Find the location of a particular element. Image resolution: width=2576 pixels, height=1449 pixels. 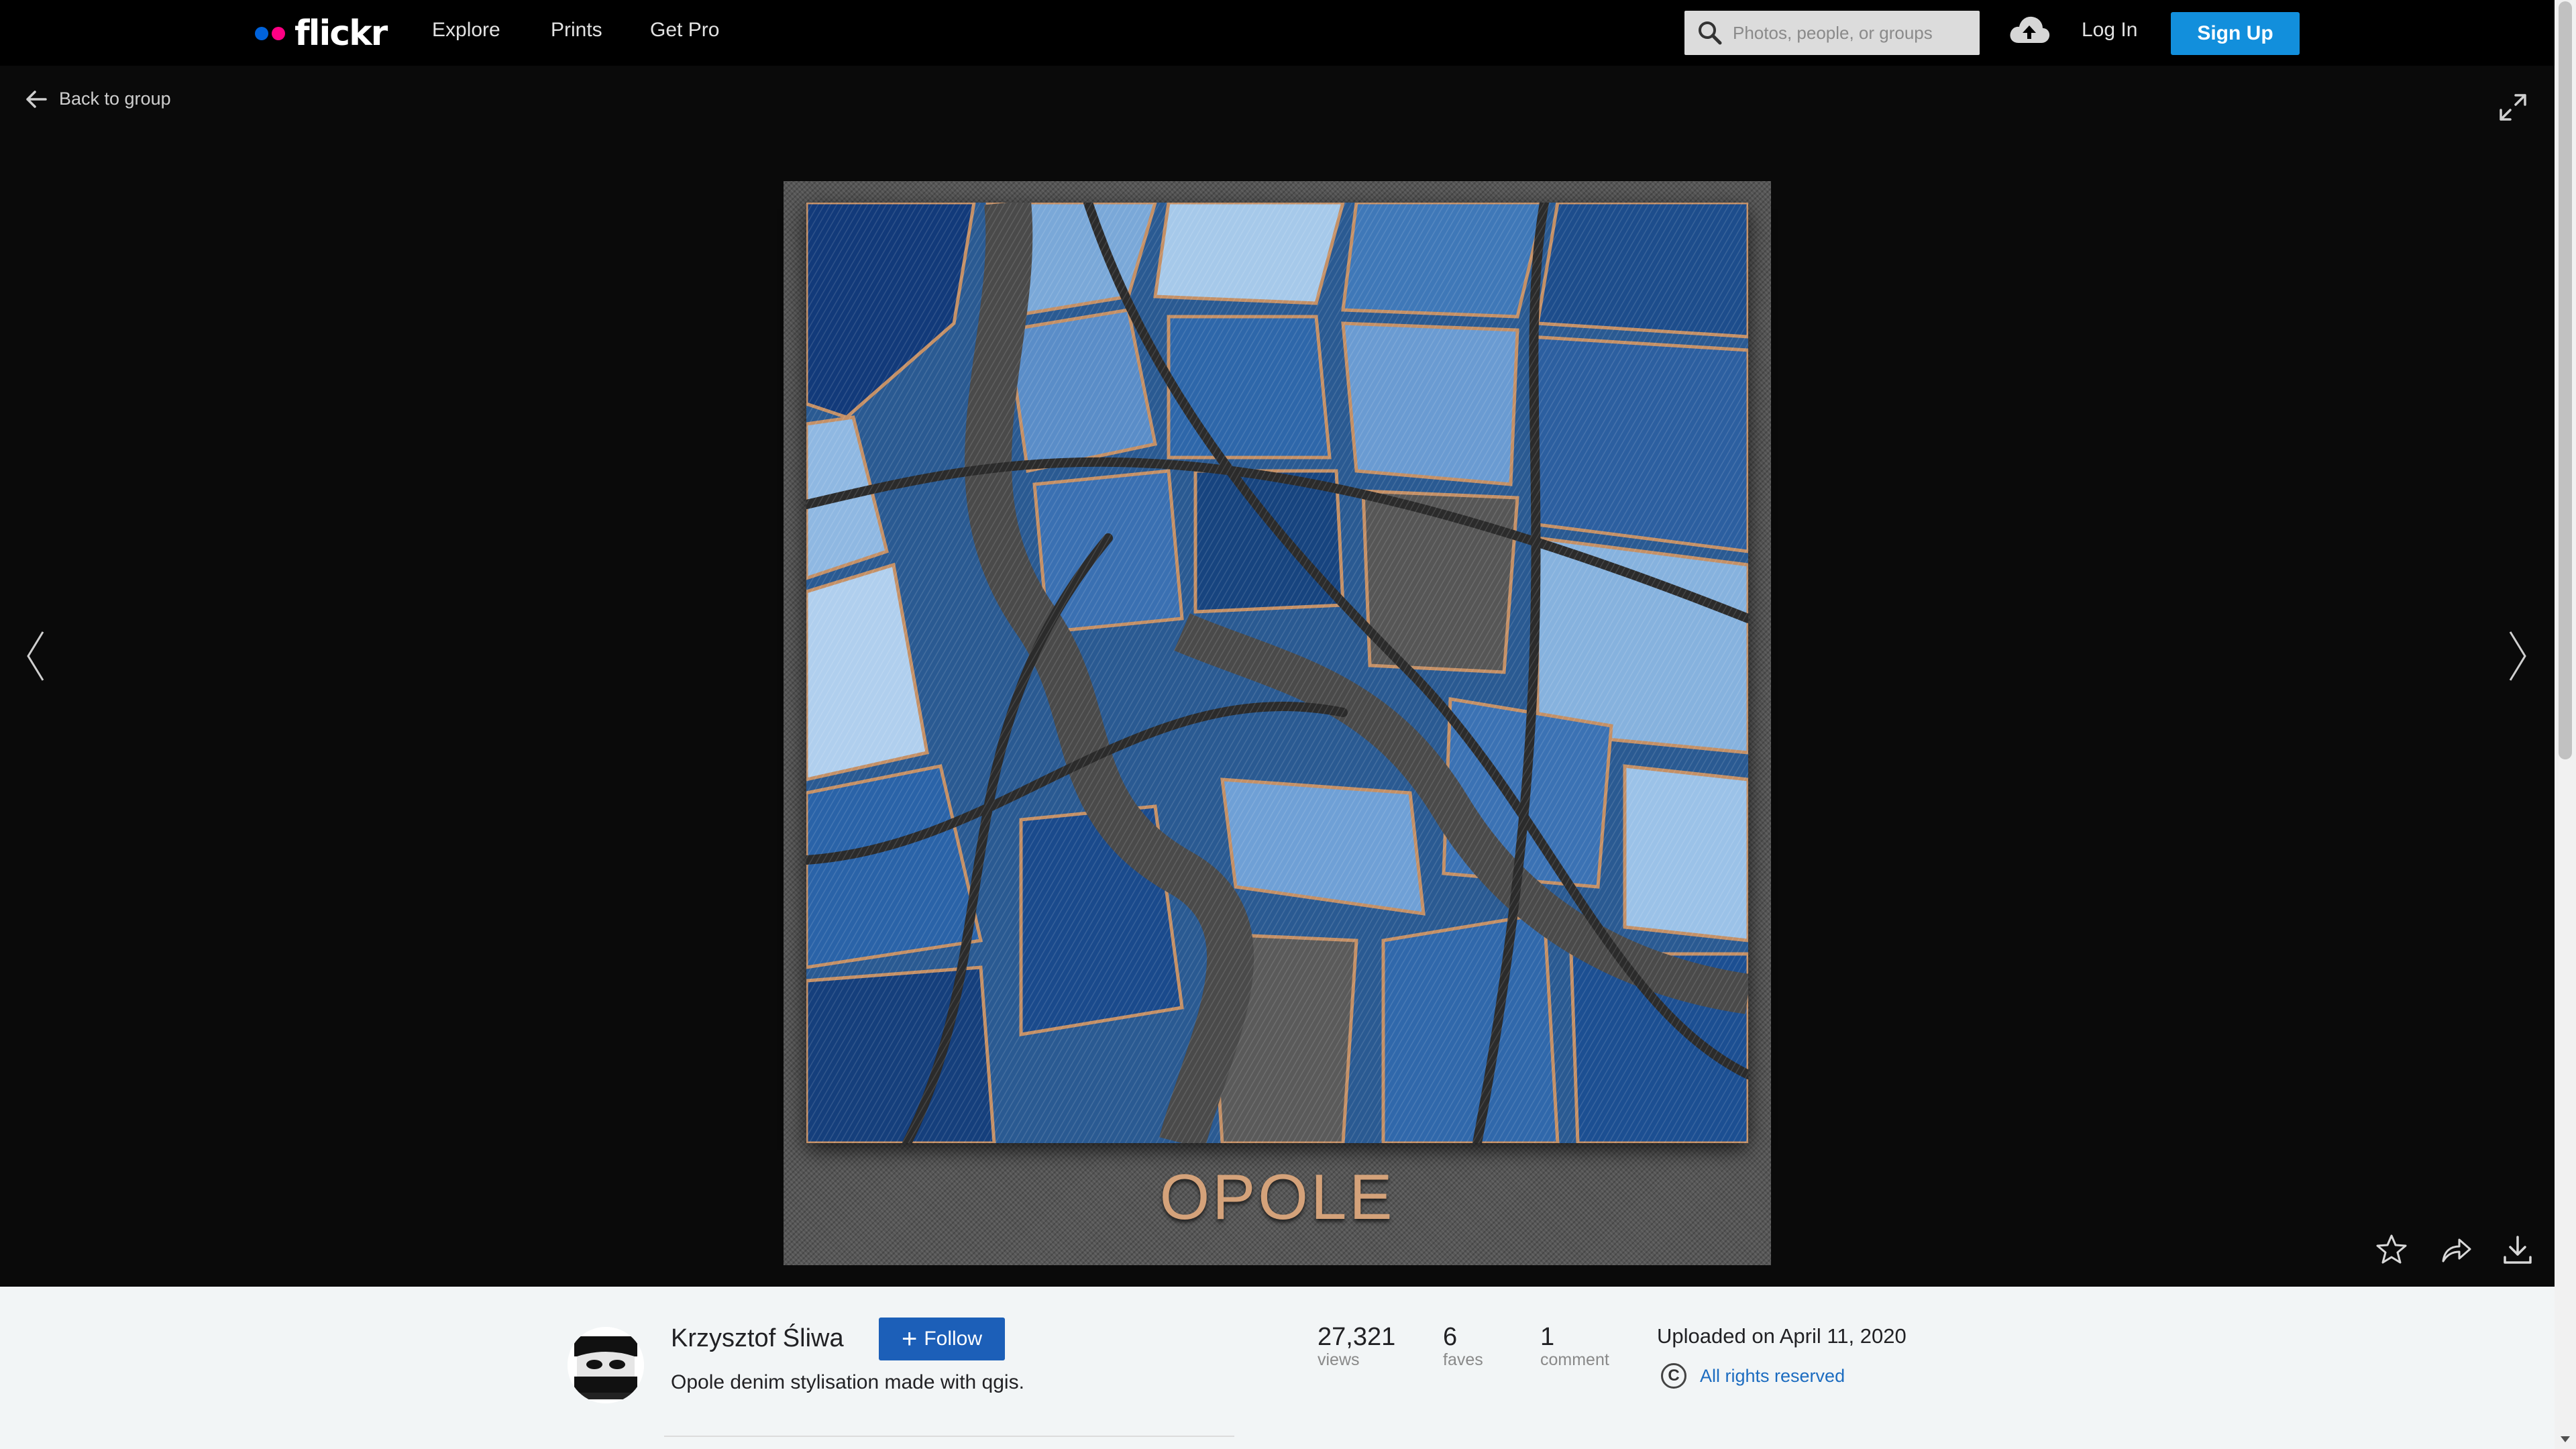

views-label: views is located at coordinates (1339, 1359).